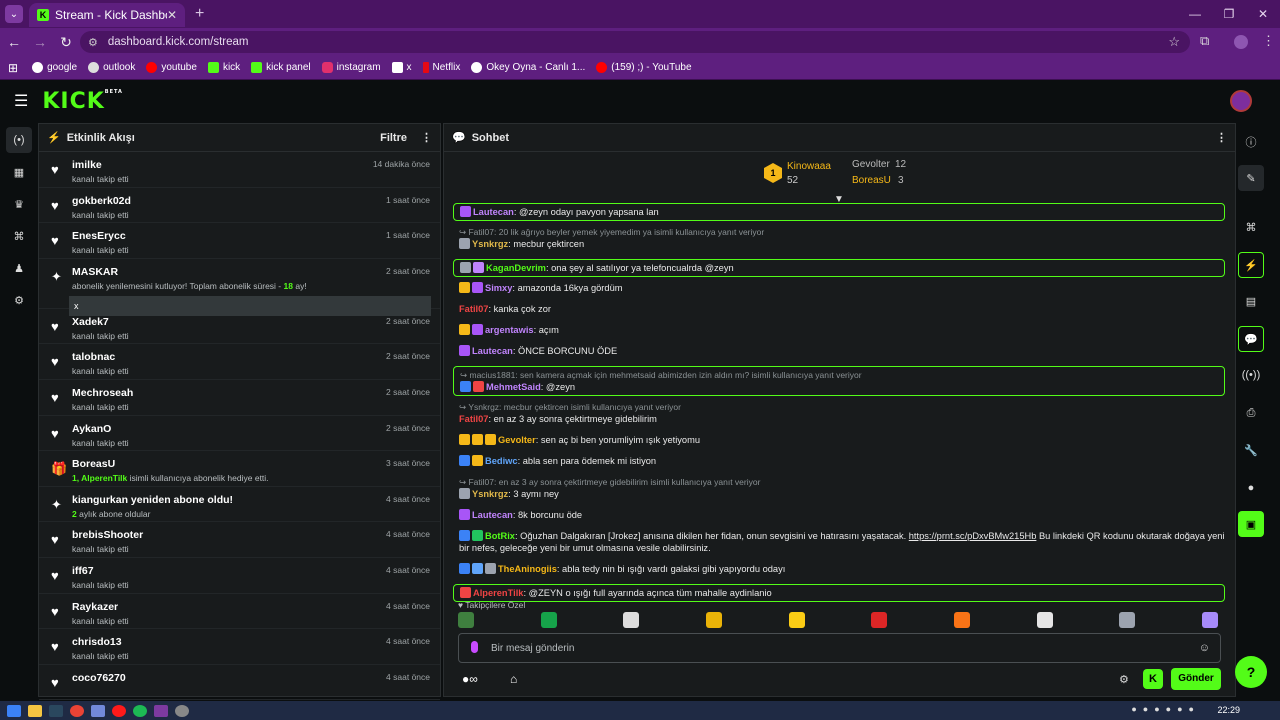  Describe the element at coordinates (251, 322) in the screenshot. I see `event-user: Xadek7` at that location.